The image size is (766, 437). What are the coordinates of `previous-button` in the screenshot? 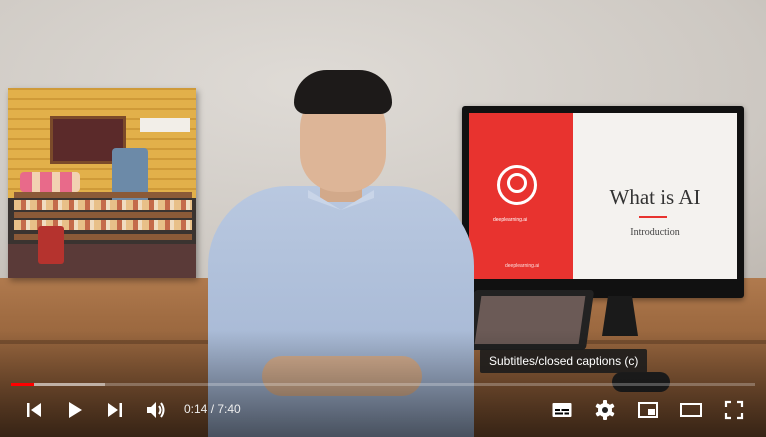 It's located at (34, 410).